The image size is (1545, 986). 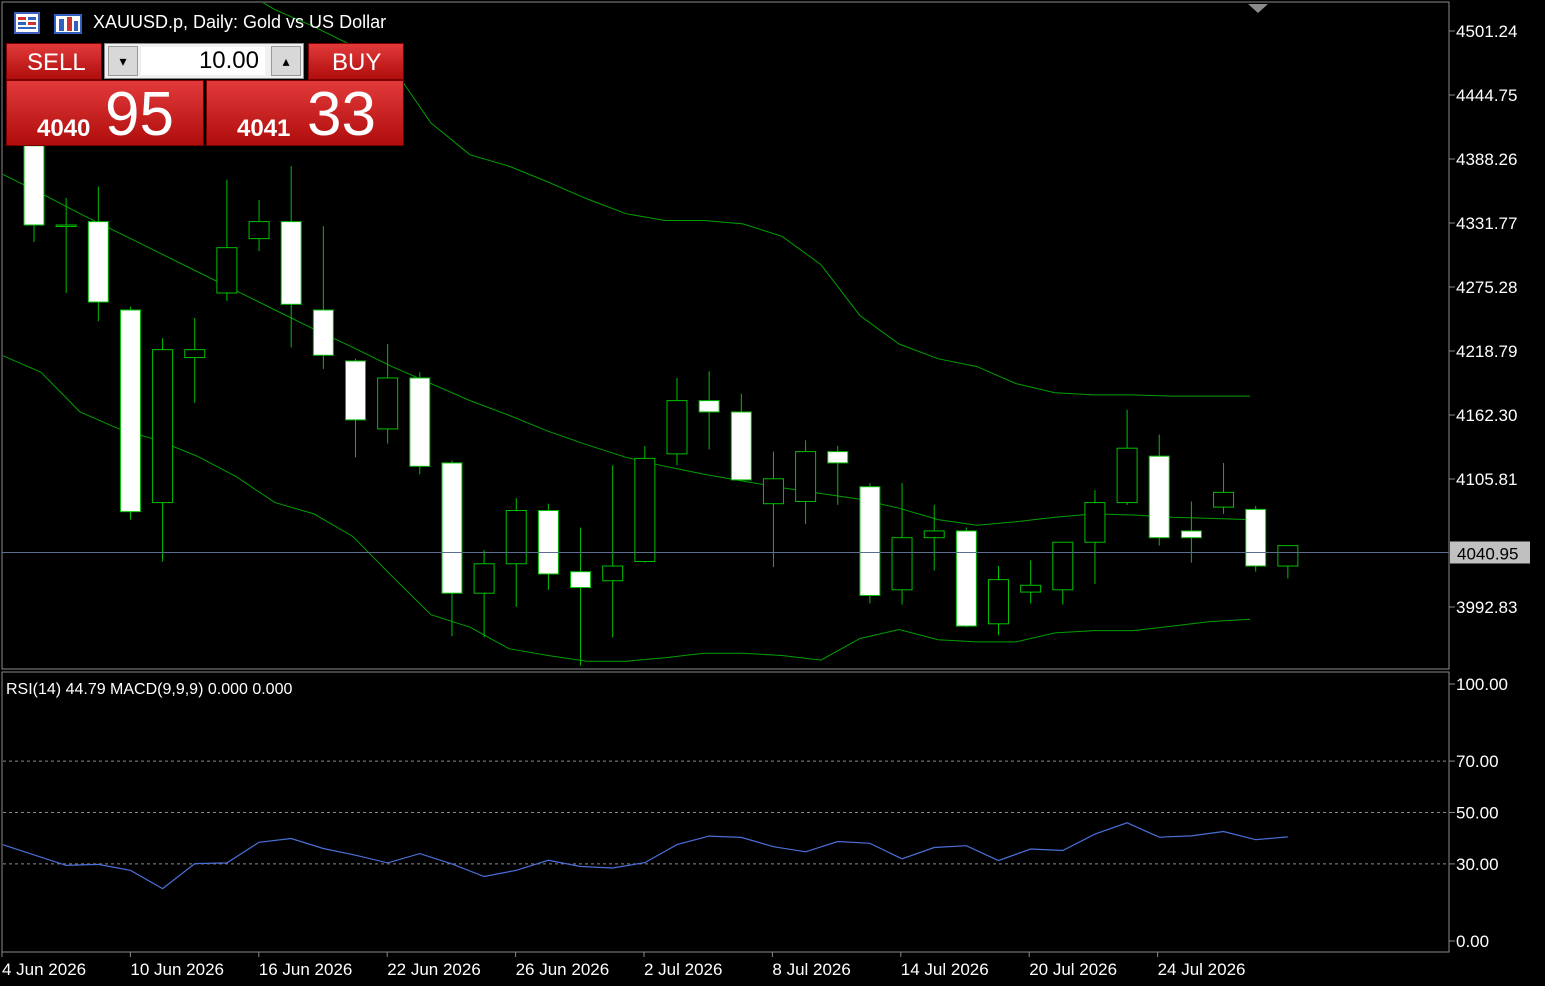 I want to click on price-tick-label: 4105.81, so click(x=1486, y=479).